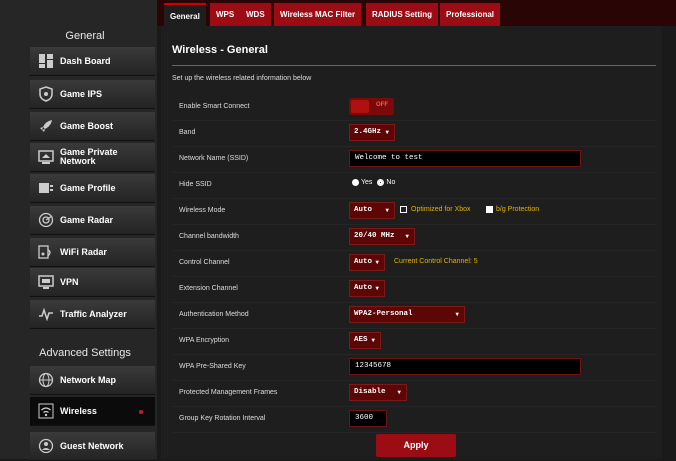 The height and width of the screenshot is (461, 676). I want to click on pmf-select: Disable ▼, so click(378, 392).